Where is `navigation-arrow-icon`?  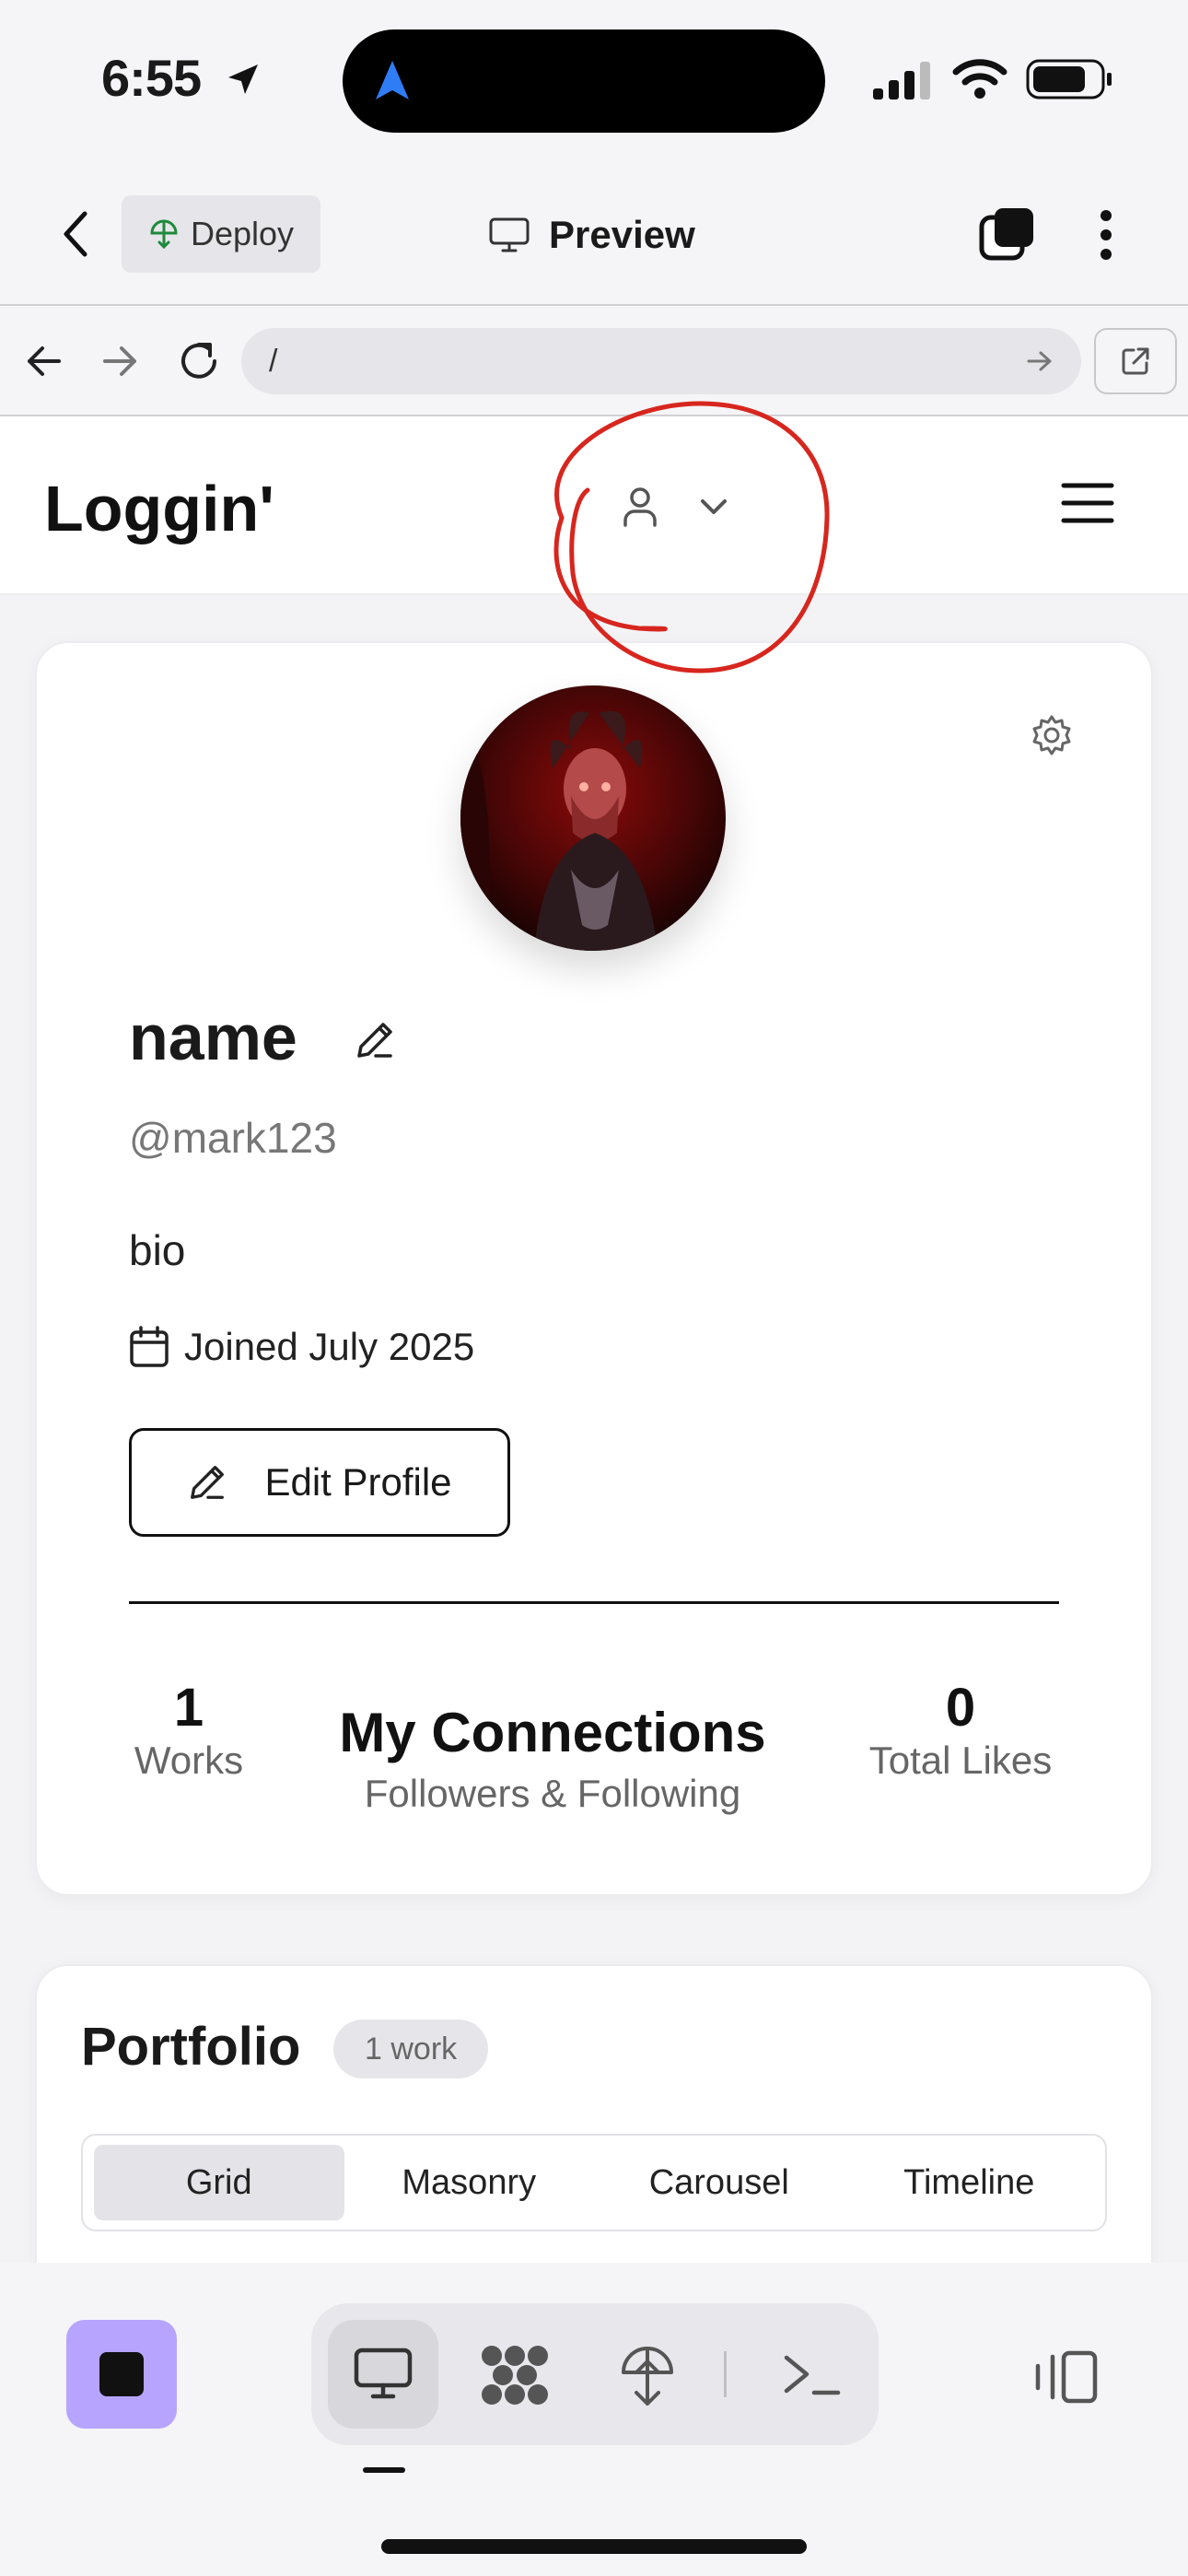 navigation-arrow-icon is located at coordinates (393, 80).